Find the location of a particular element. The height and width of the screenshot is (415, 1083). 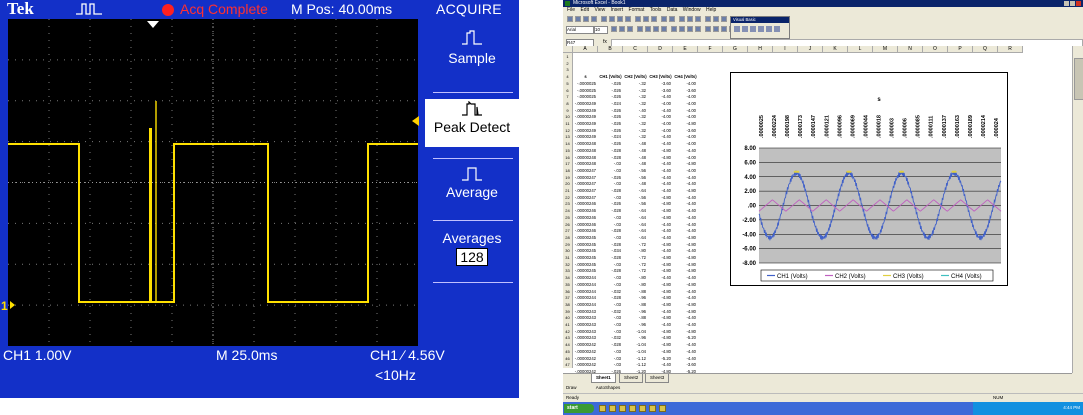

menu-average-button: Average is located at coordinates (472, 199).